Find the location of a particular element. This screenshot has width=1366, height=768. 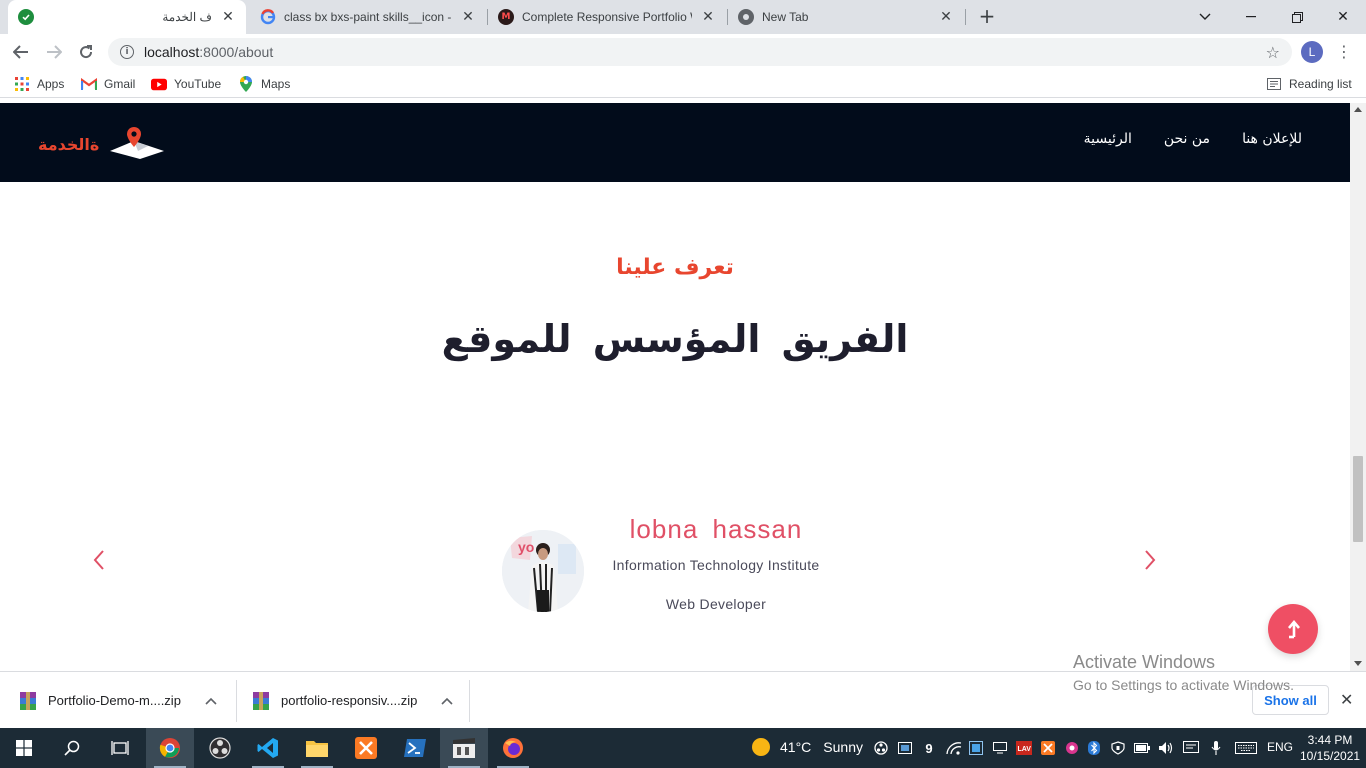

tab-google-search: class bx bxs-paint skills__icon - ت ✕ is located at coordinates (368, 17).